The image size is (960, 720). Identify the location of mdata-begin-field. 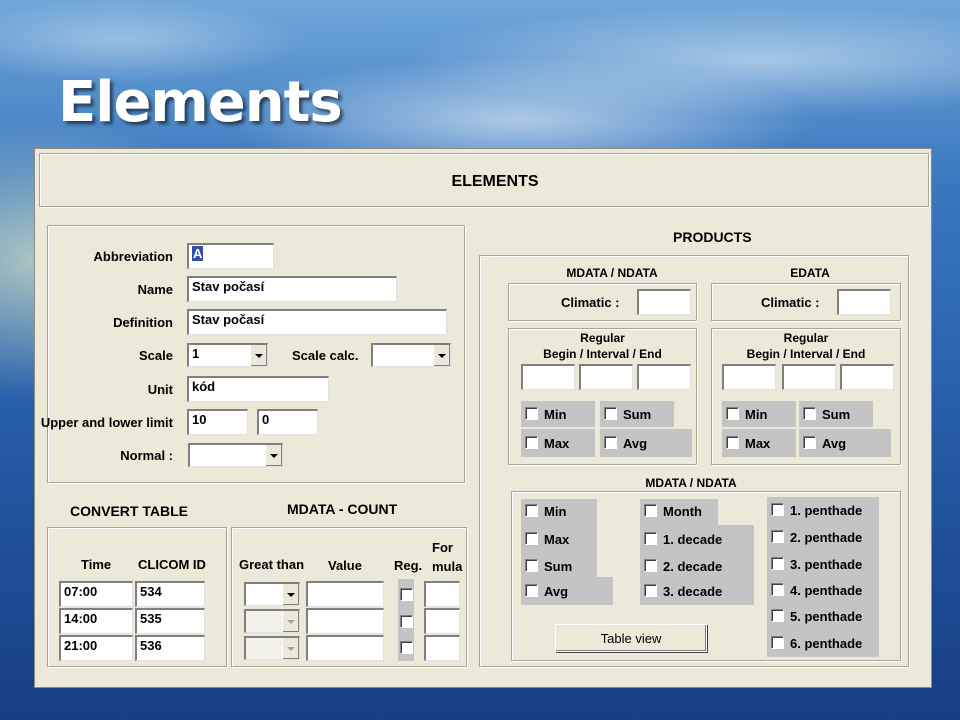
(548, 377).